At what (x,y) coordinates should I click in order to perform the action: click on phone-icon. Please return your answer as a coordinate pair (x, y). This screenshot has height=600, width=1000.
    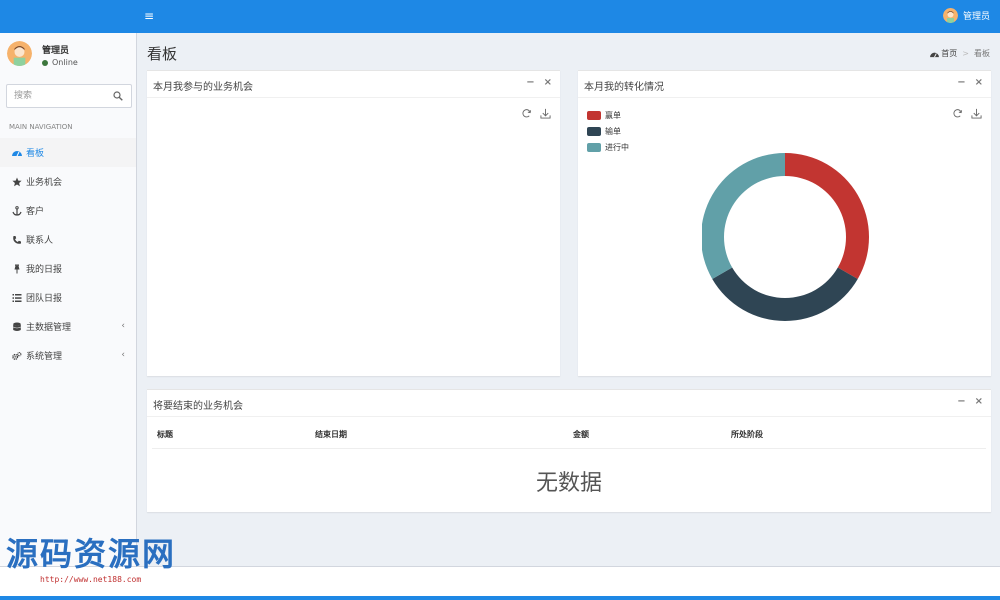
    Looking at the image, I should click on (17, 240).